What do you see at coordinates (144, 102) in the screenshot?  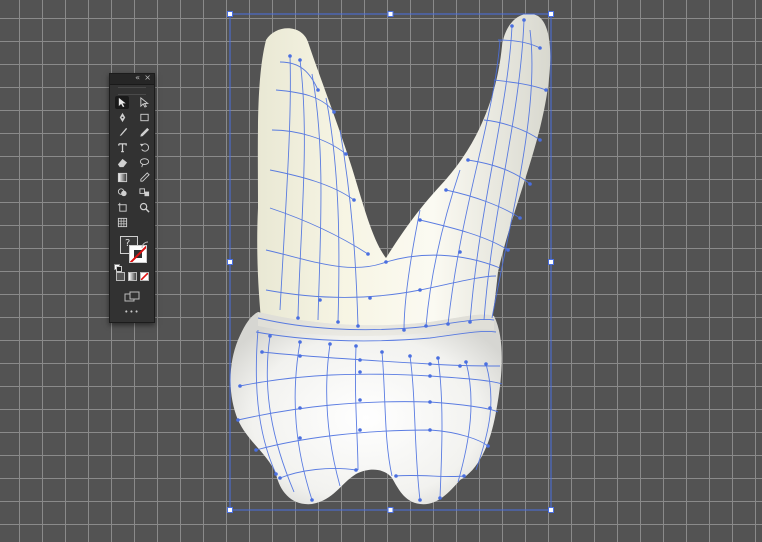 I see `direct-selection-tool-icon` at bounding box center [144, 102].